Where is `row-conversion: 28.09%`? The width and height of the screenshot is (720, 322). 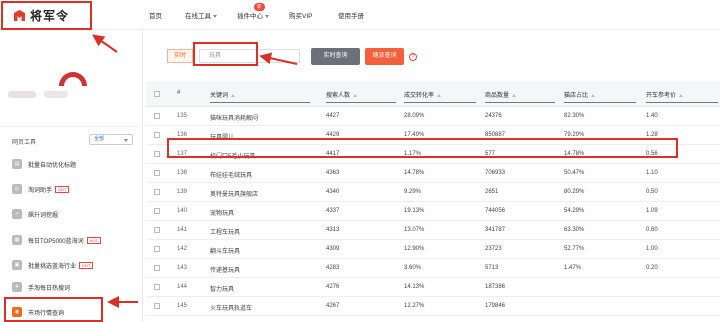
row-conversion: 28.09% is located at coordinates (414, 116).